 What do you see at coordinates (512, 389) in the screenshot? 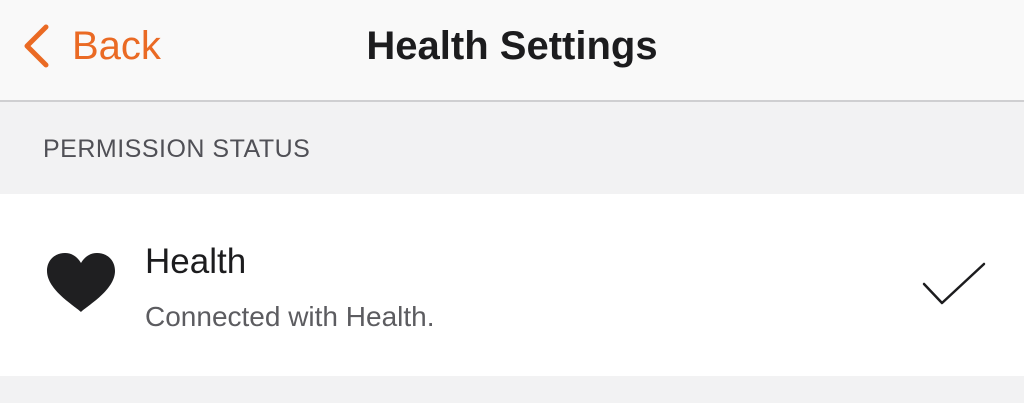
I see `grouped-background-footer` at bounding box center [512, 389].